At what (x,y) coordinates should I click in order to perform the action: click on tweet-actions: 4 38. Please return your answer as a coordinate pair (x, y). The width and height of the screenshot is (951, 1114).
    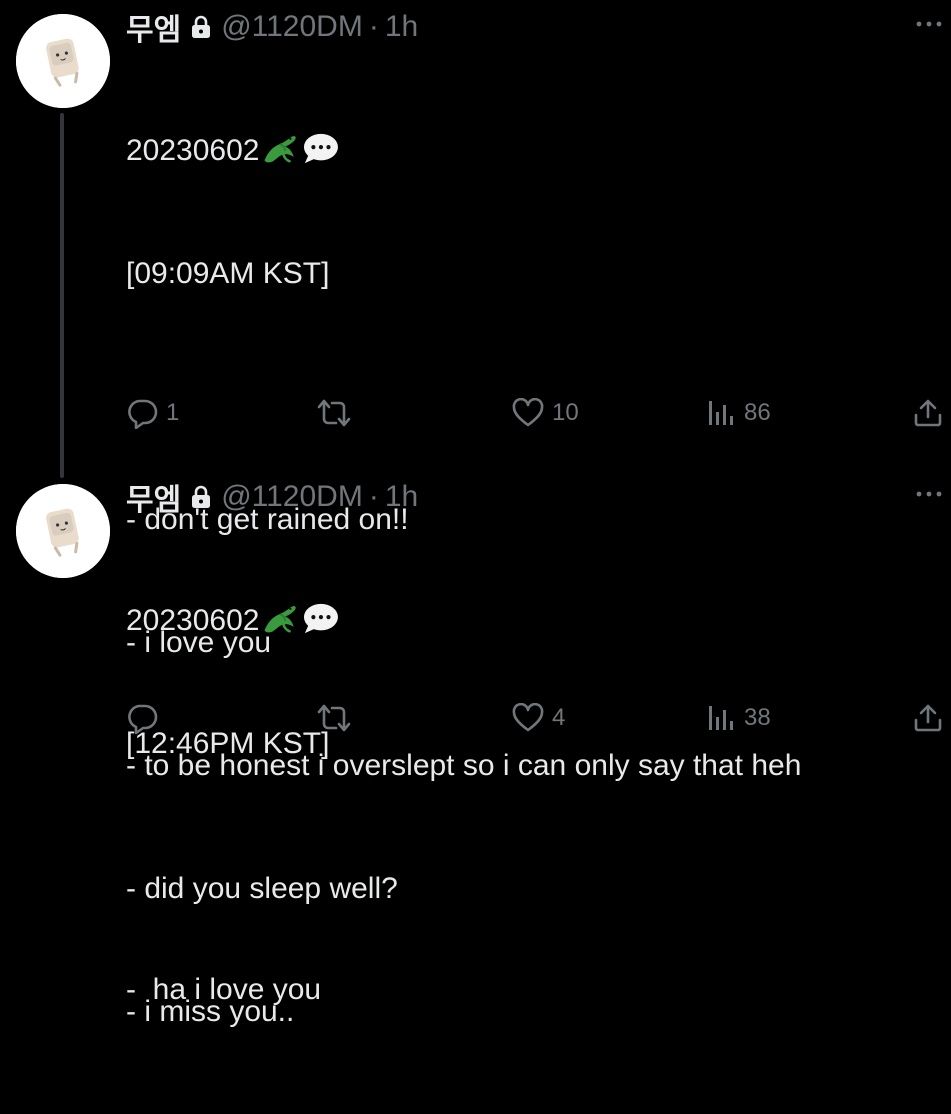
    Looking at the image, I should click on (538, 718).